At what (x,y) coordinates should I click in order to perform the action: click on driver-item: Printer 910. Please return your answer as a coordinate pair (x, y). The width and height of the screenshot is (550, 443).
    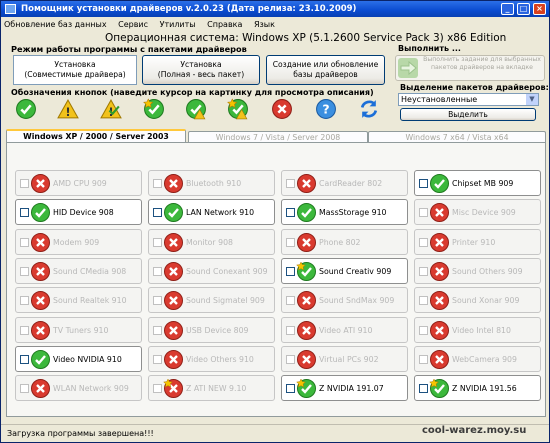
    Looking at the image, I should click on (477, 241).